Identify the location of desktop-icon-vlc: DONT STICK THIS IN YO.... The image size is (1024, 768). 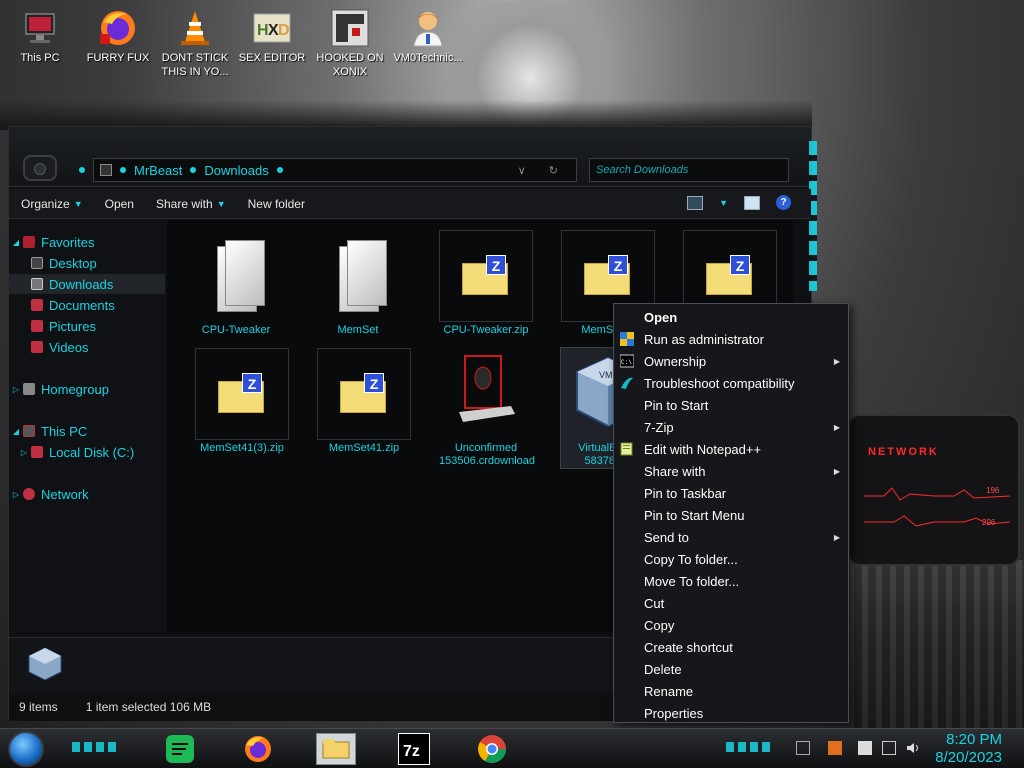
(195, 41).